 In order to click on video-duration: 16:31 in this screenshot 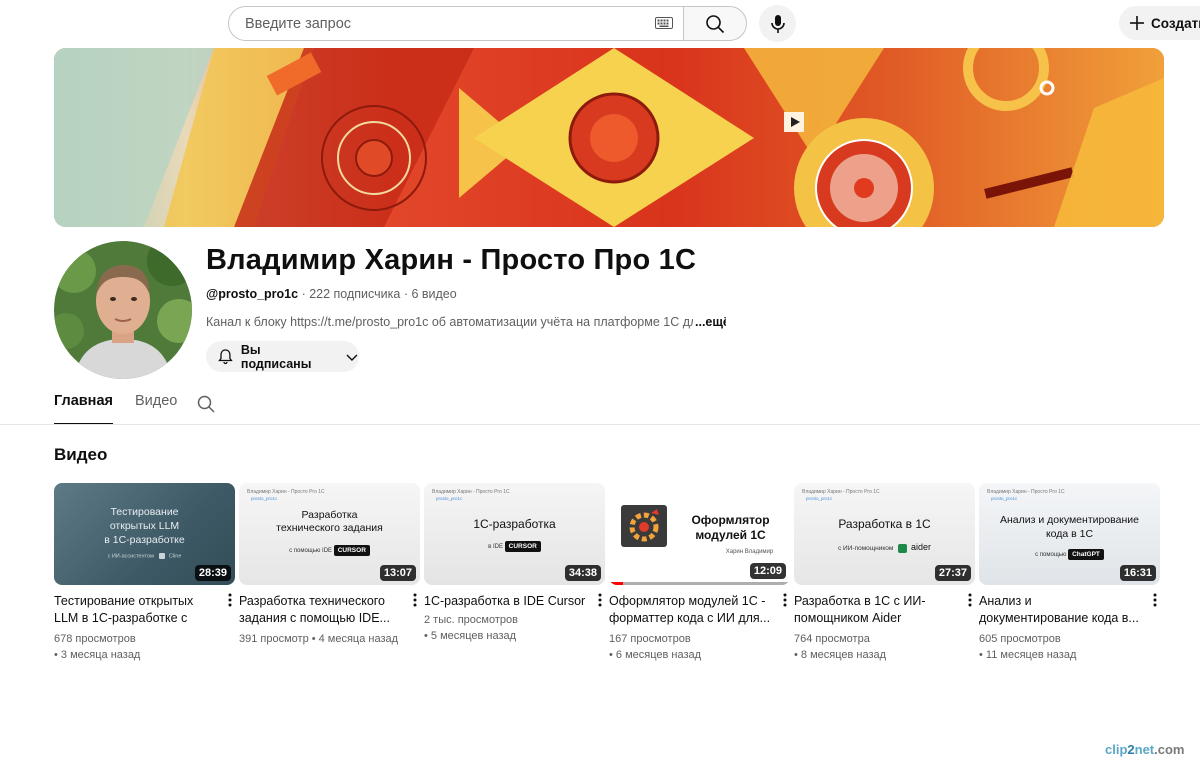, I will do `click(1137, 573)`.